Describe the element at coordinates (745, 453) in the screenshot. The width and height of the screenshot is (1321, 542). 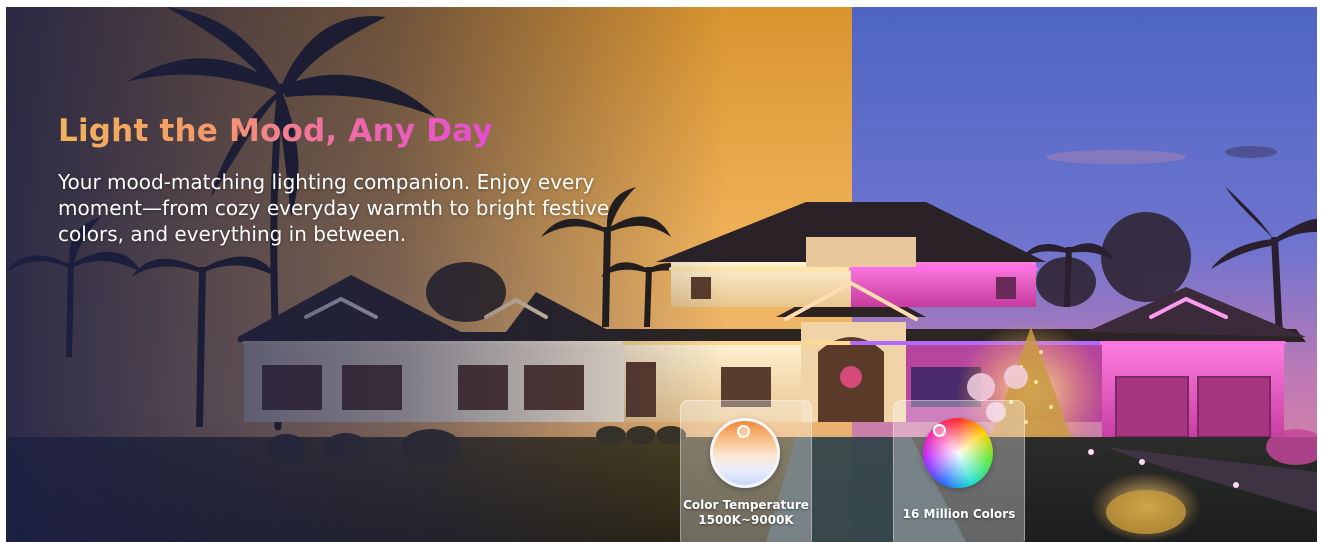
I see `color-temperature-dial-icon` at that location.